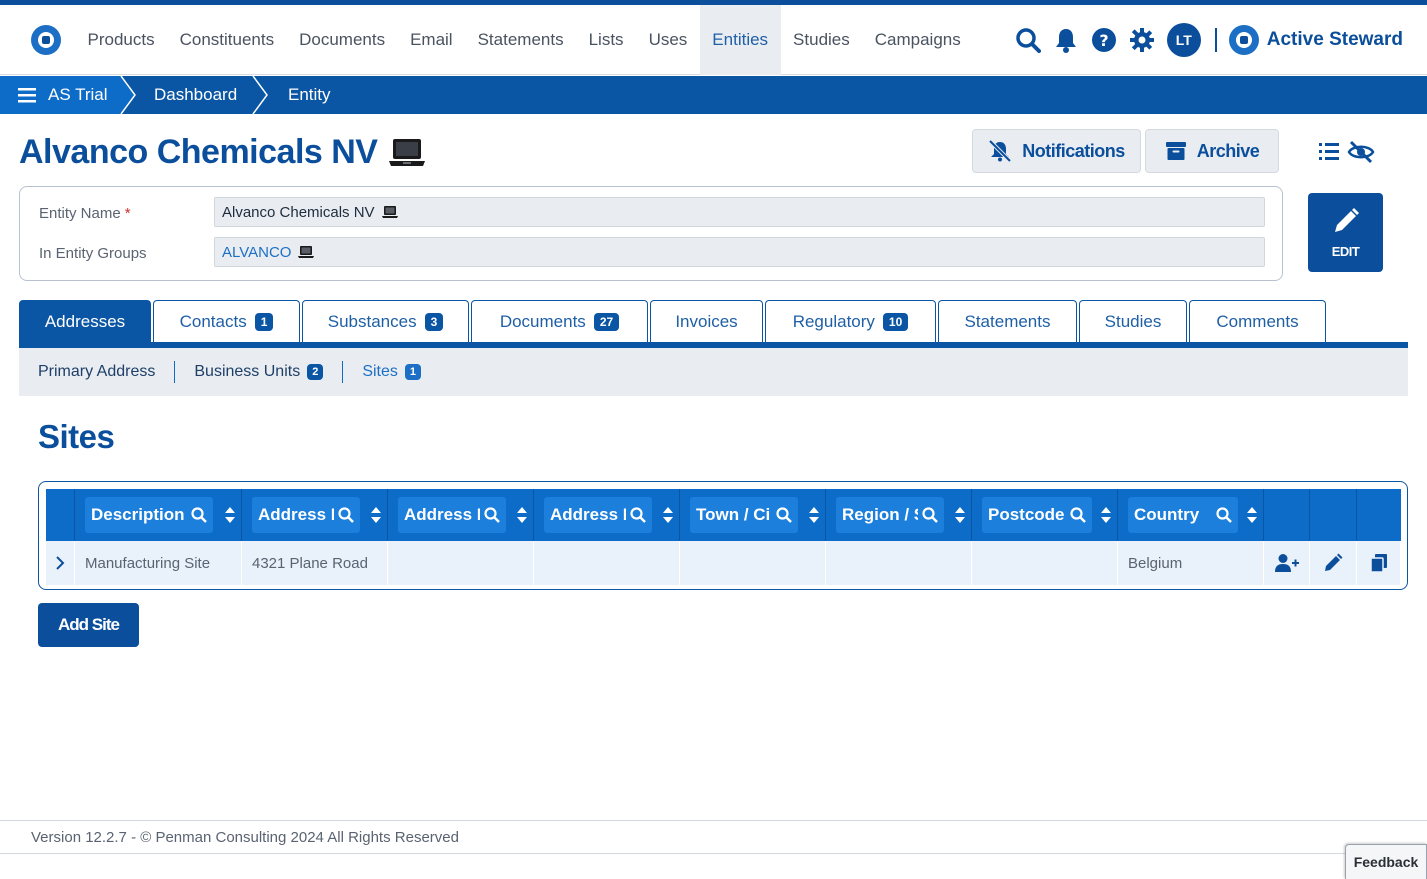  What do you see at coordinates (315, 372) in the screenshot?
I see `count-badge: 2` at bounding box center [315, 372].